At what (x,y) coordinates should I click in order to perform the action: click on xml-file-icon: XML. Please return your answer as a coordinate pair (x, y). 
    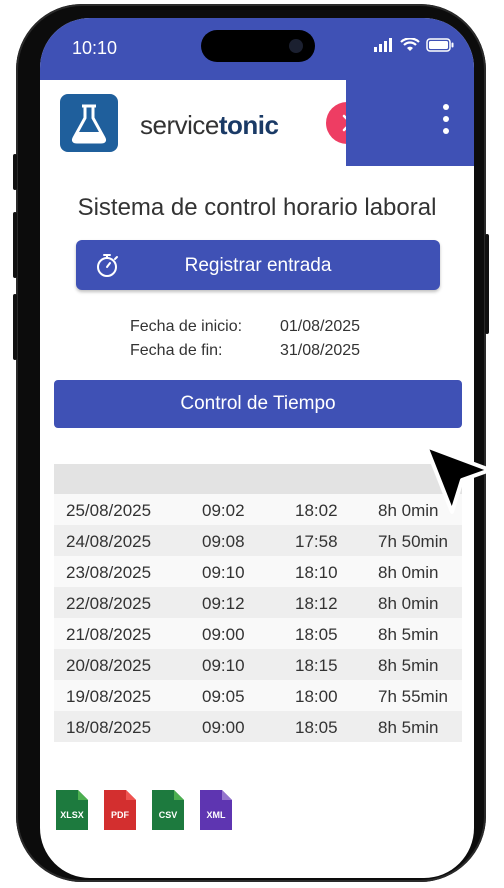
    Looking at the image, I should click on (216, 810).